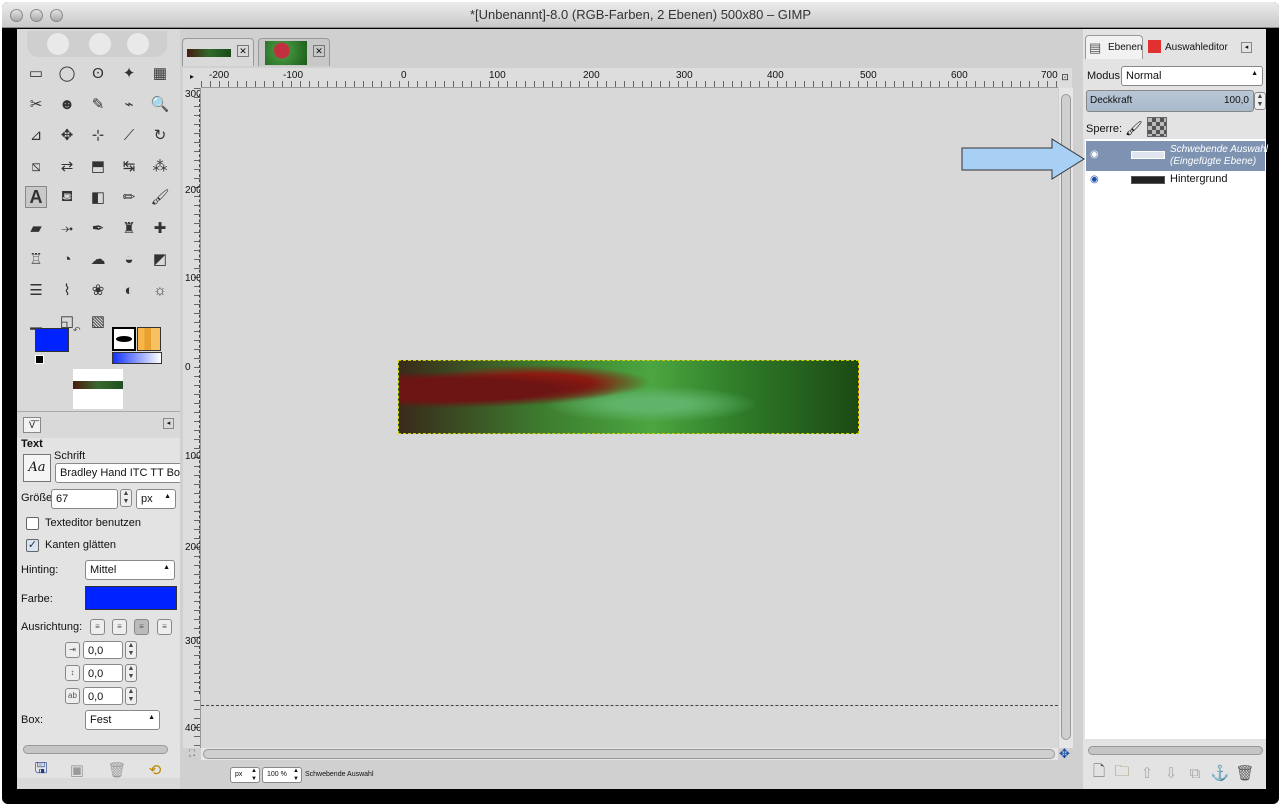  What do you see at coordinates (98, 135) in the screenshot?
I see `align-icon: ⊹` at bounding box center [98, 135].